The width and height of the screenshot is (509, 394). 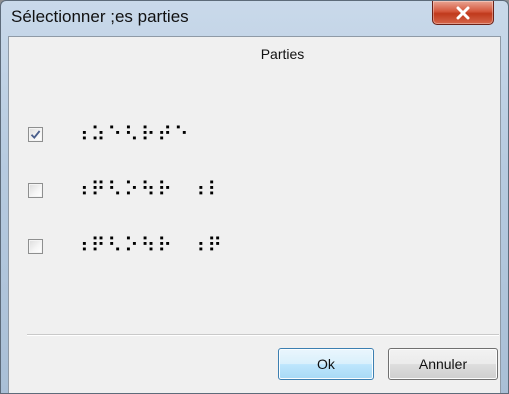 I want to click on window-title: Sélectionner ;es parties, so click(x=100, y=16).